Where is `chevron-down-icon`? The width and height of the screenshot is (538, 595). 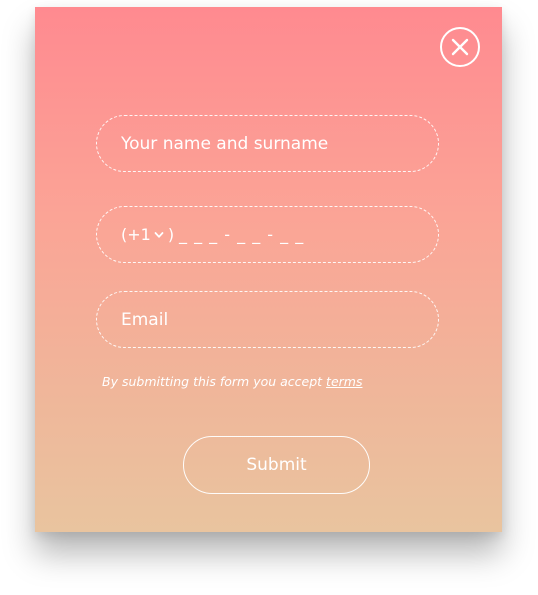 chevron-down-icon is located at coordinates (159, 235).